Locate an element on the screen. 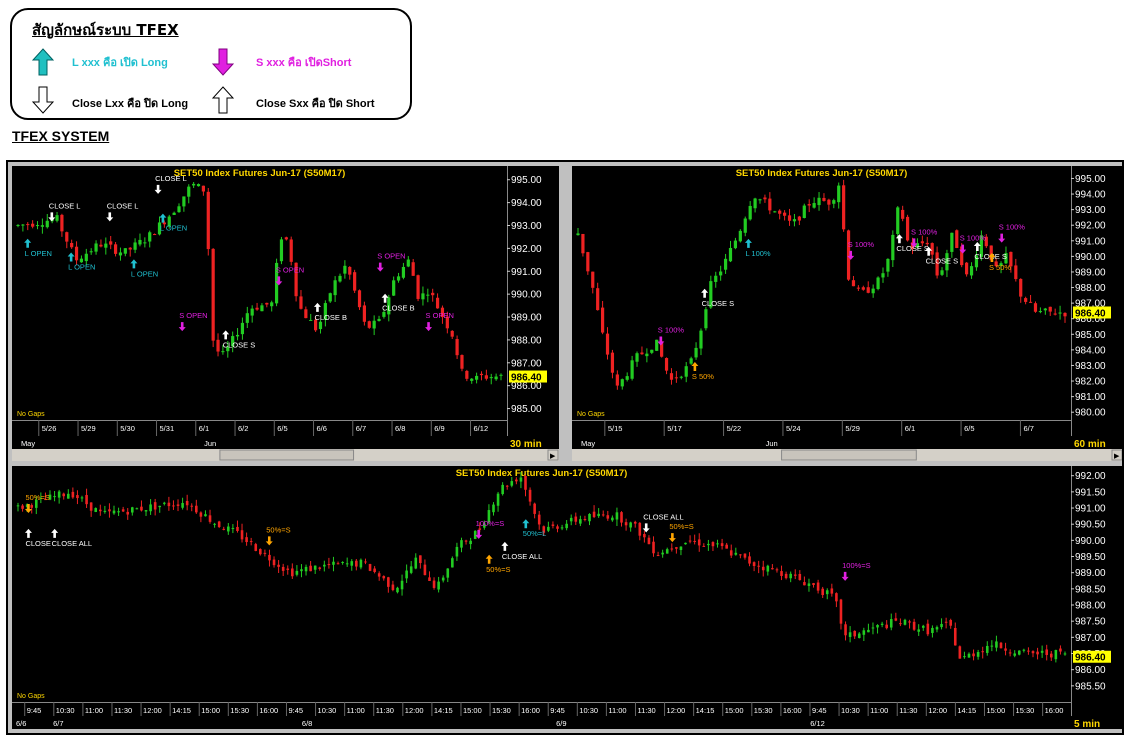 The width and height of the screenshot is (1130, 741). signal-label: L 100% is located at coordinates (757, 253).